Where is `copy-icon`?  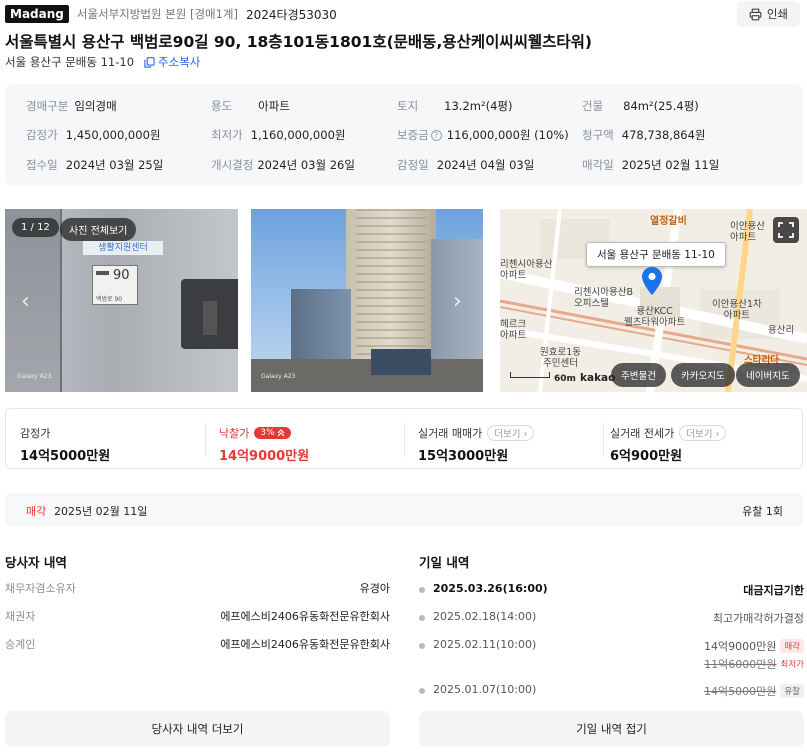
copy-icon is located at coordinates (149, 62).